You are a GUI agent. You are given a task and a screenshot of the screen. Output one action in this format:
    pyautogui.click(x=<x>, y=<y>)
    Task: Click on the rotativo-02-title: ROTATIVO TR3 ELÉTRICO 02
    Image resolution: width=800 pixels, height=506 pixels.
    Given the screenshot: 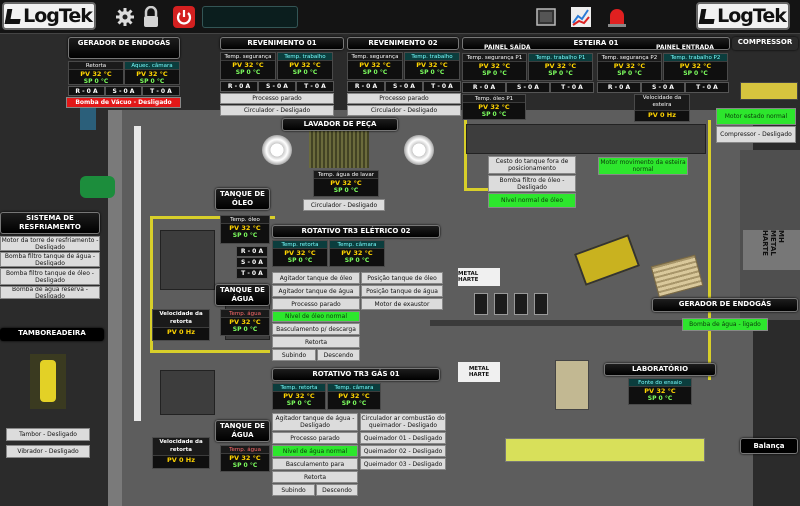 What is the action you would take?
    pyautogui.click(x=356, y=231)
    